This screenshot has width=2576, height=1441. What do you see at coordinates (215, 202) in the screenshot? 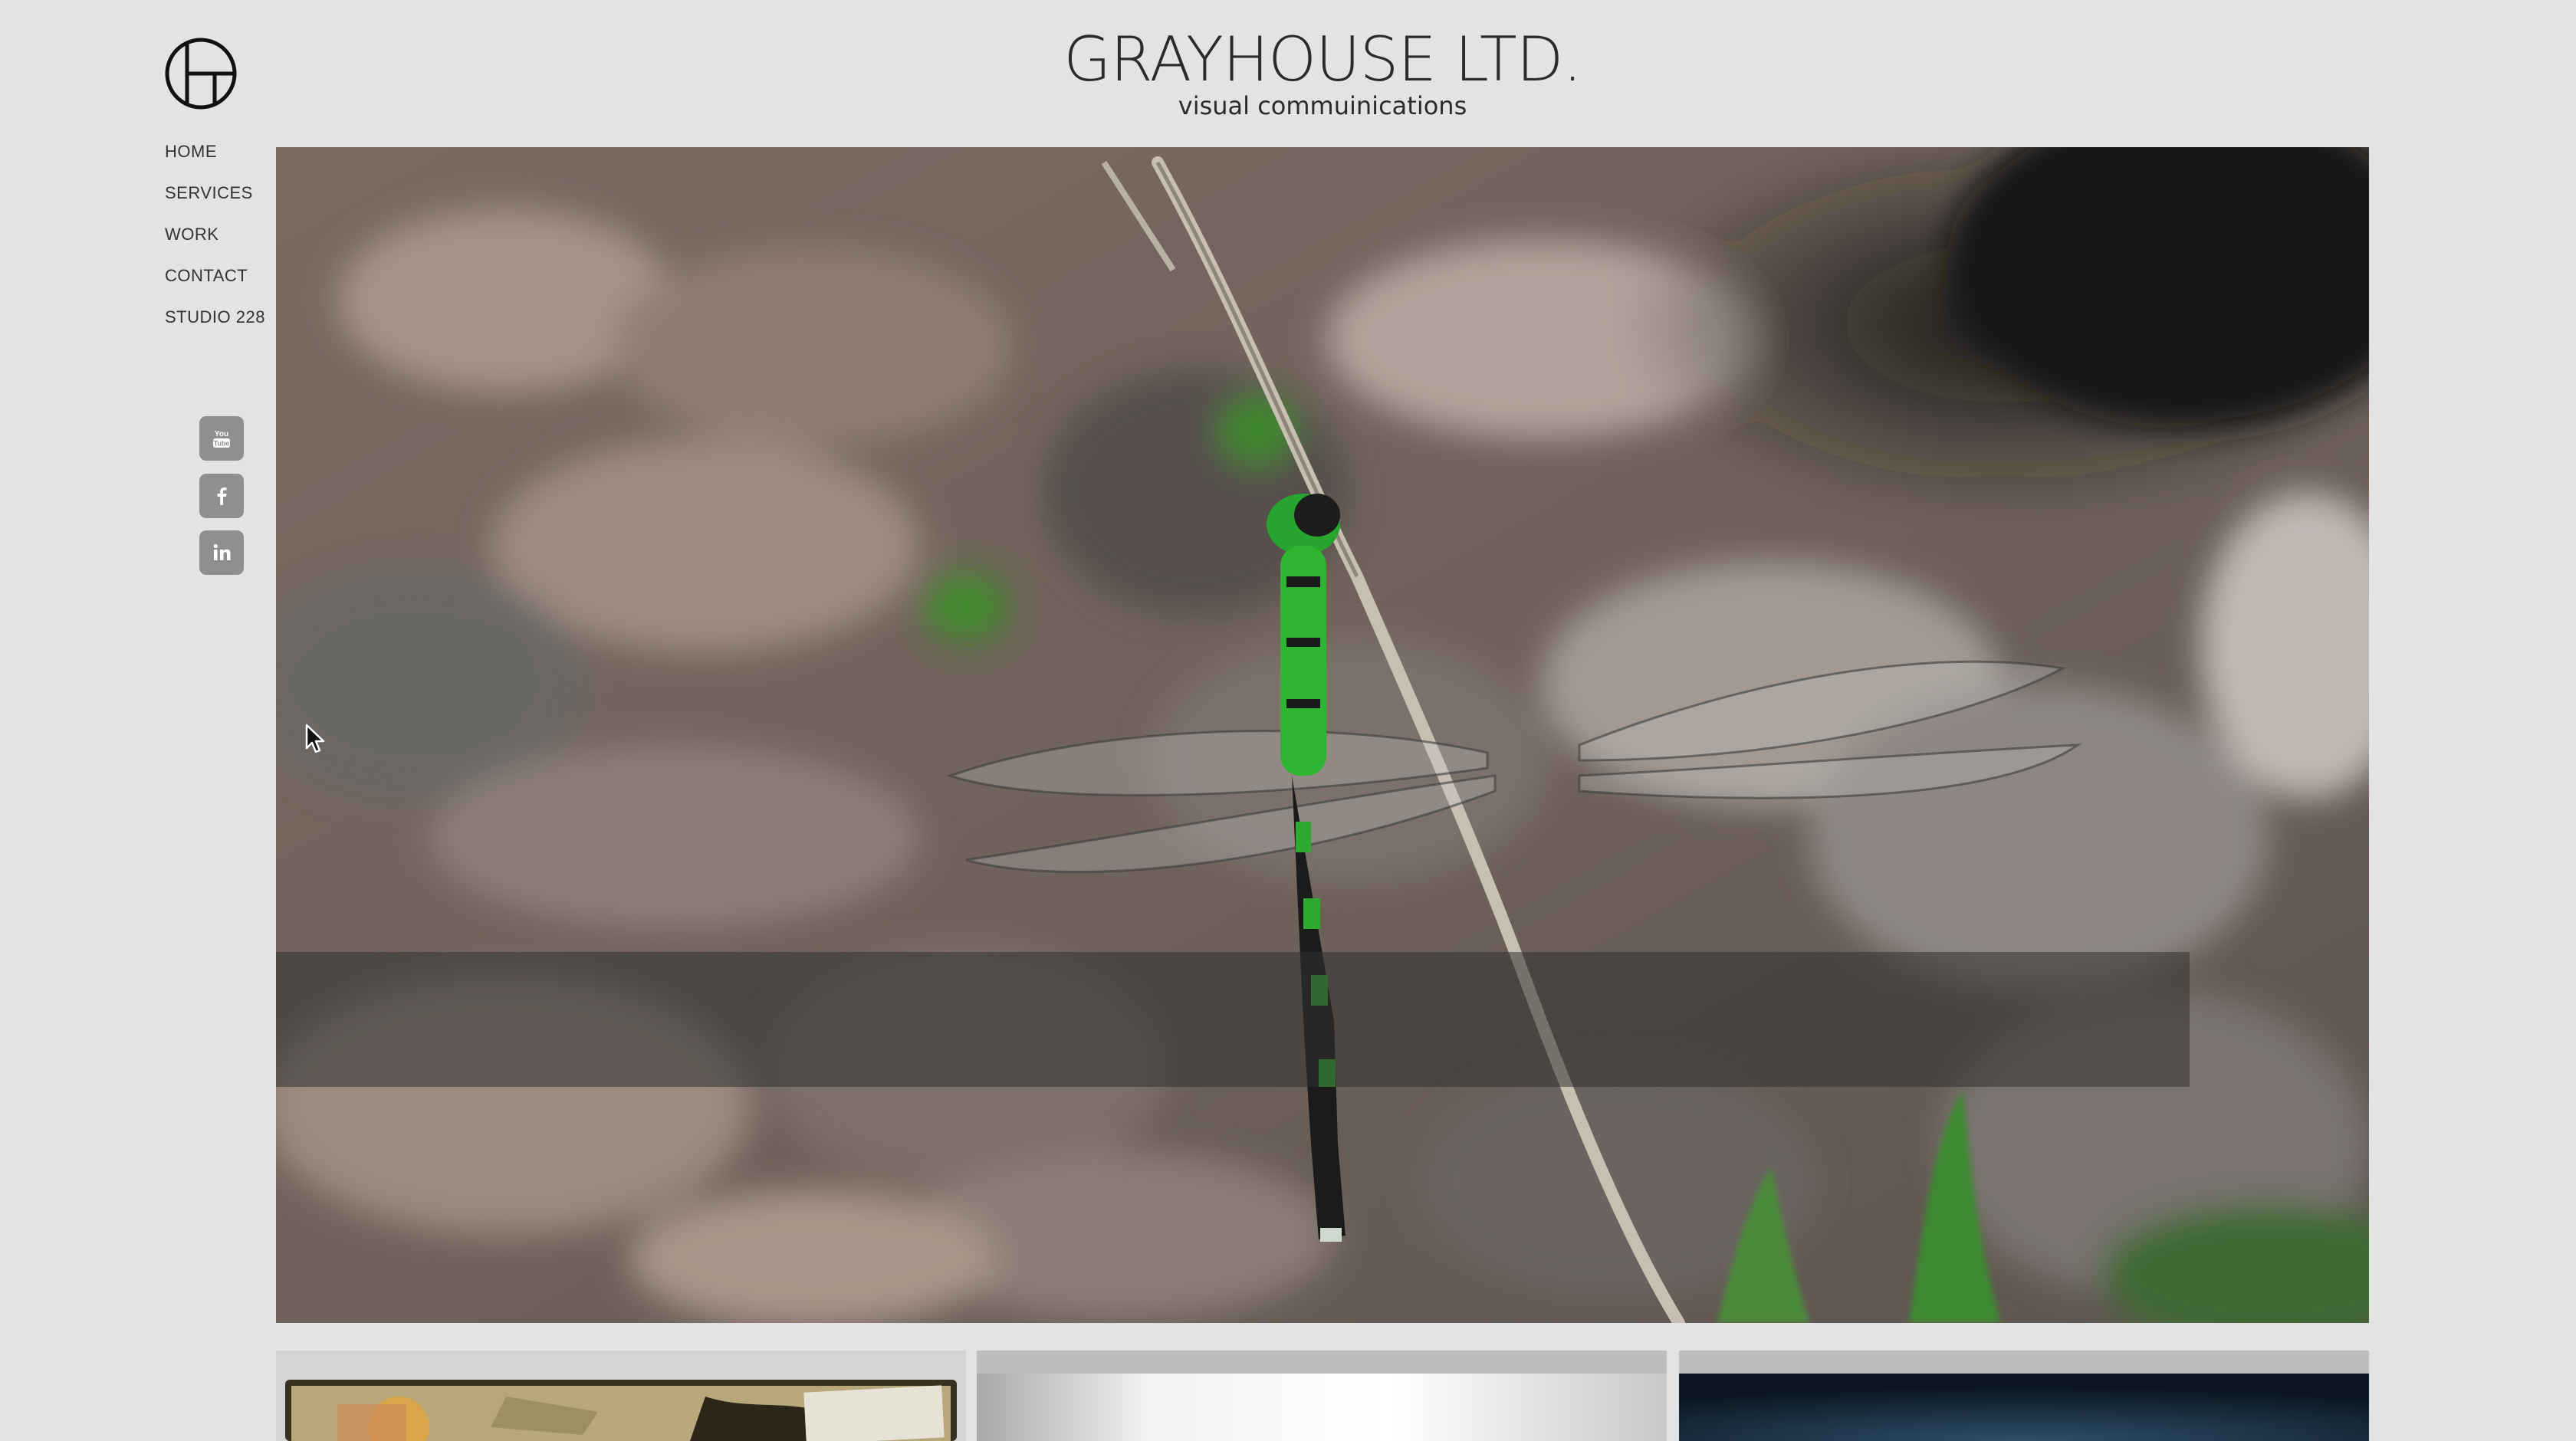
I see `nav-item-services: SERVICES` at bounding box center [215, 202].